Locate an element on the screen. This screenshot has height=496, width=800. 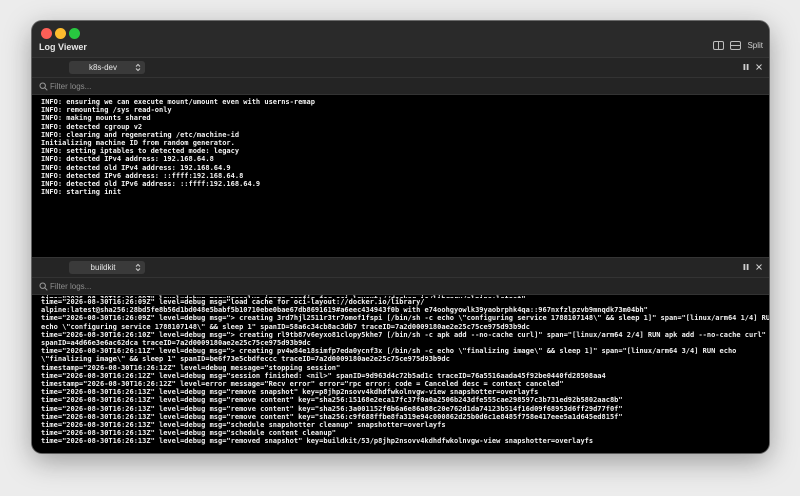
close-window-button is located at coordinates (46, 33).